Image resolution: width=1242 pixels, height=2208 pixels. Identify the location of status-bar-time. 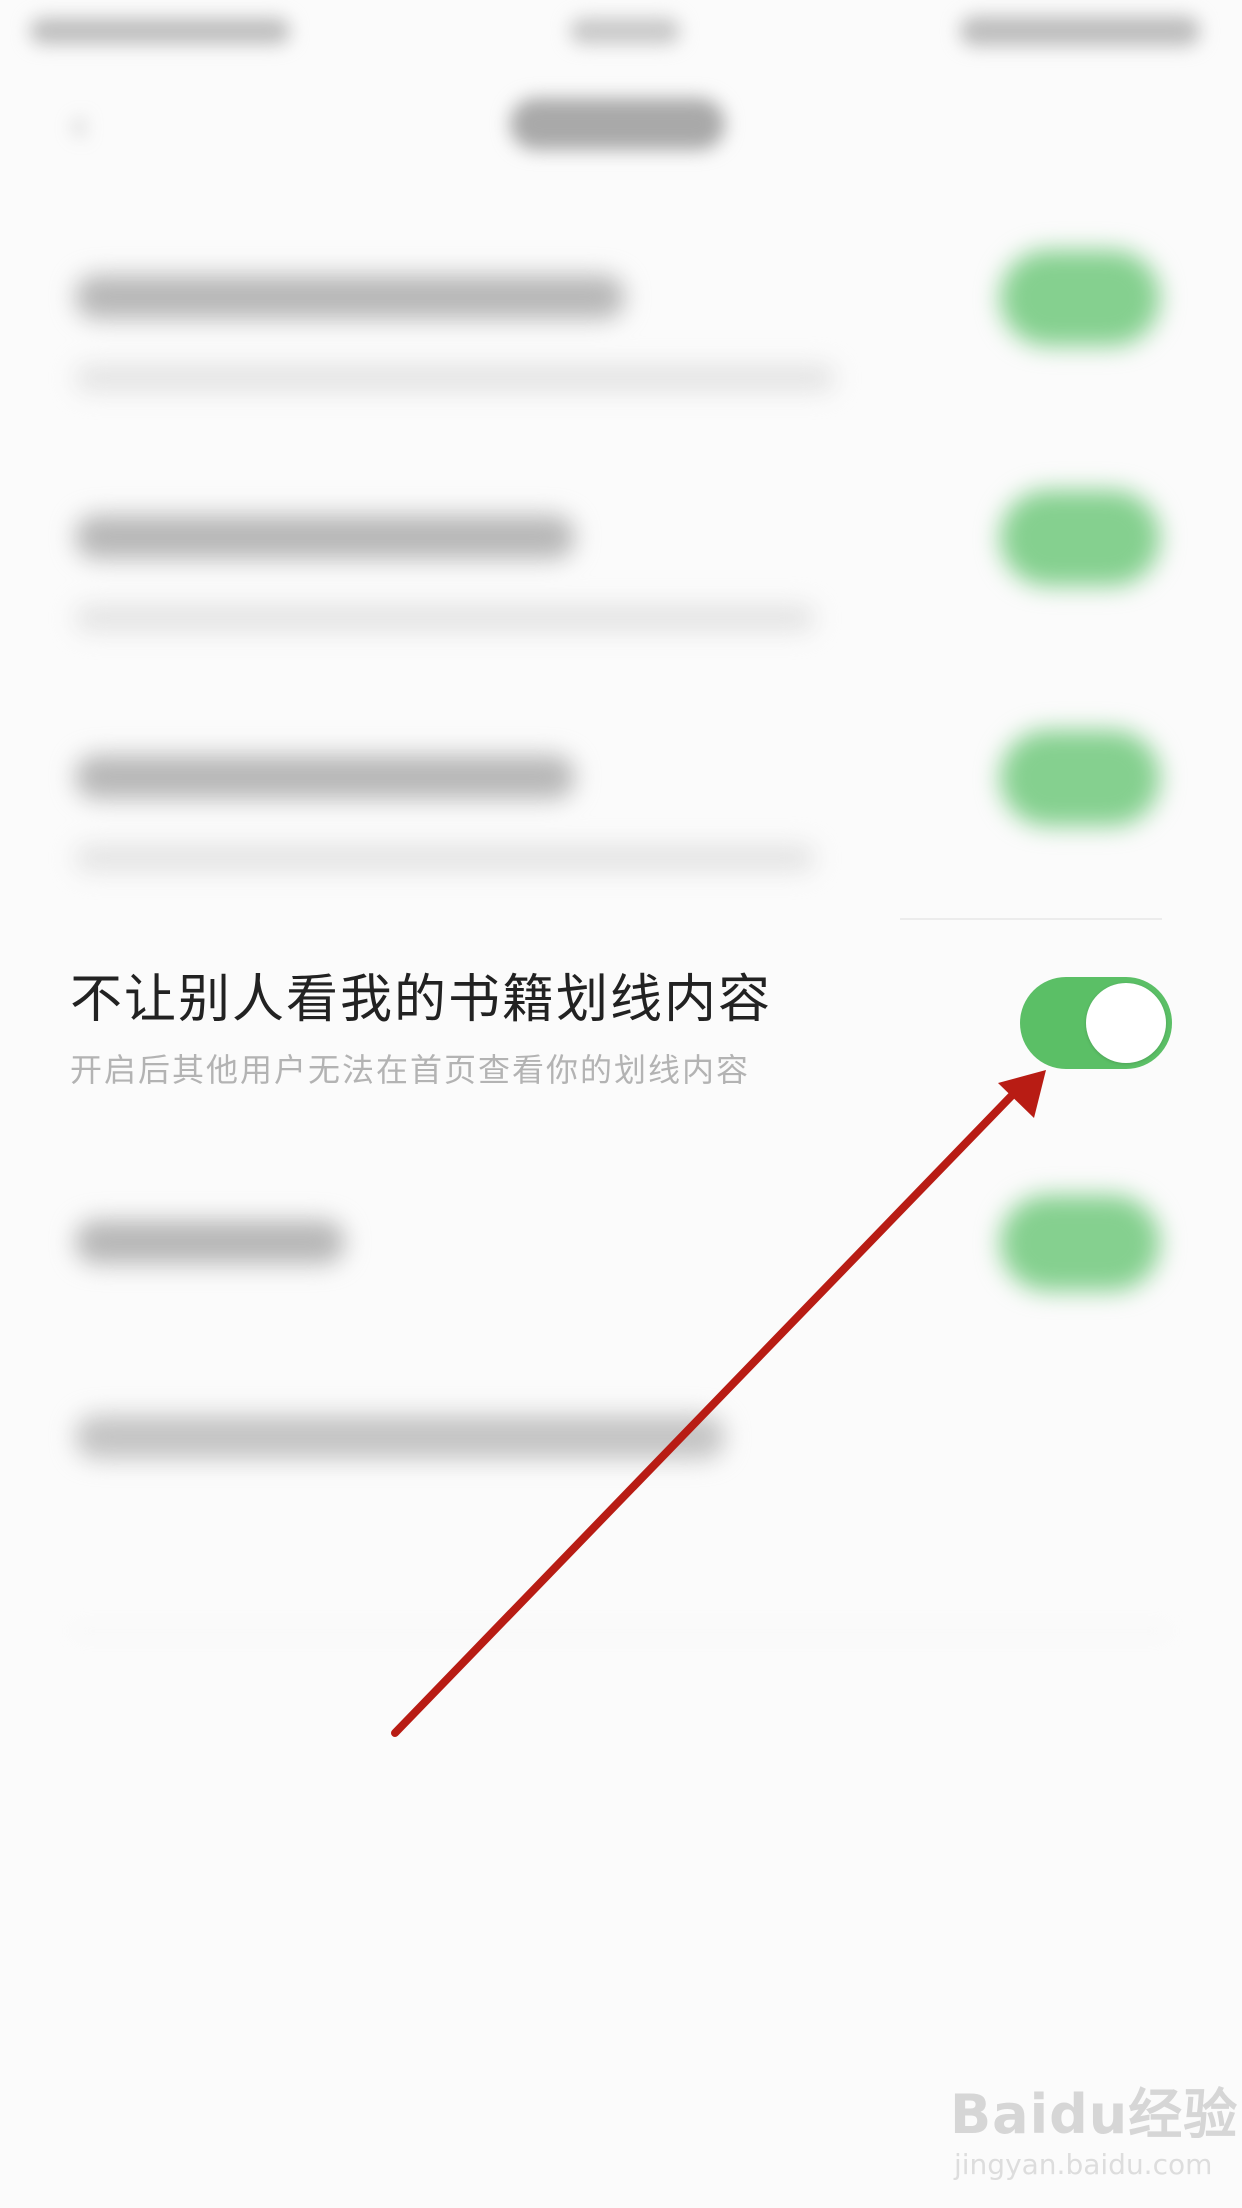
(625, 31).